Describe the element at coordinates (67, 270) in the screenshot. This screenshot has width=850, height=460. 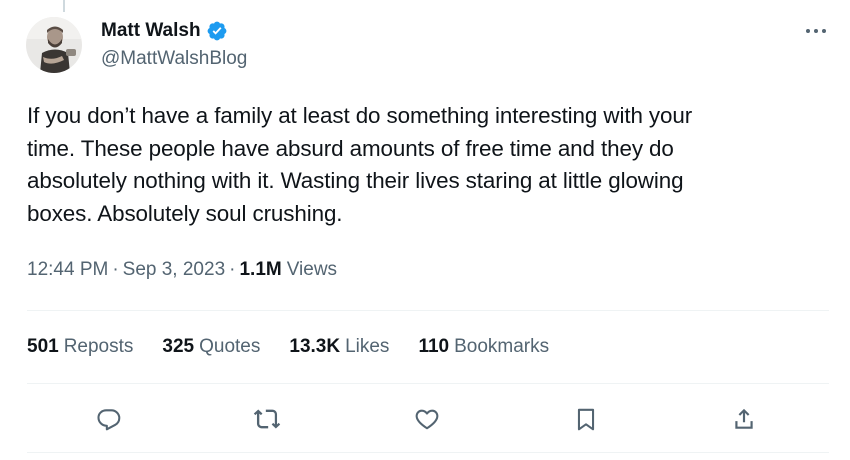
I see `tweet-time: 12:44 PM` at that location.